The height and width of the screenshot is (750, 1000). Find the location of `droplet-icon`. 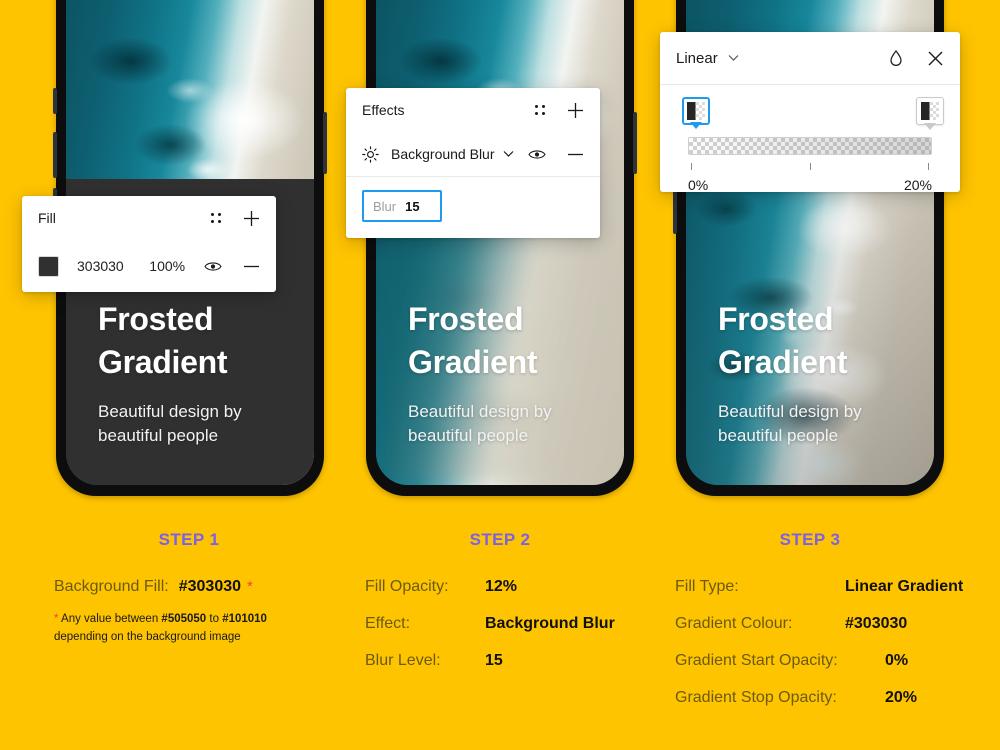

droplet-icon is located at coordinates (896, 58).